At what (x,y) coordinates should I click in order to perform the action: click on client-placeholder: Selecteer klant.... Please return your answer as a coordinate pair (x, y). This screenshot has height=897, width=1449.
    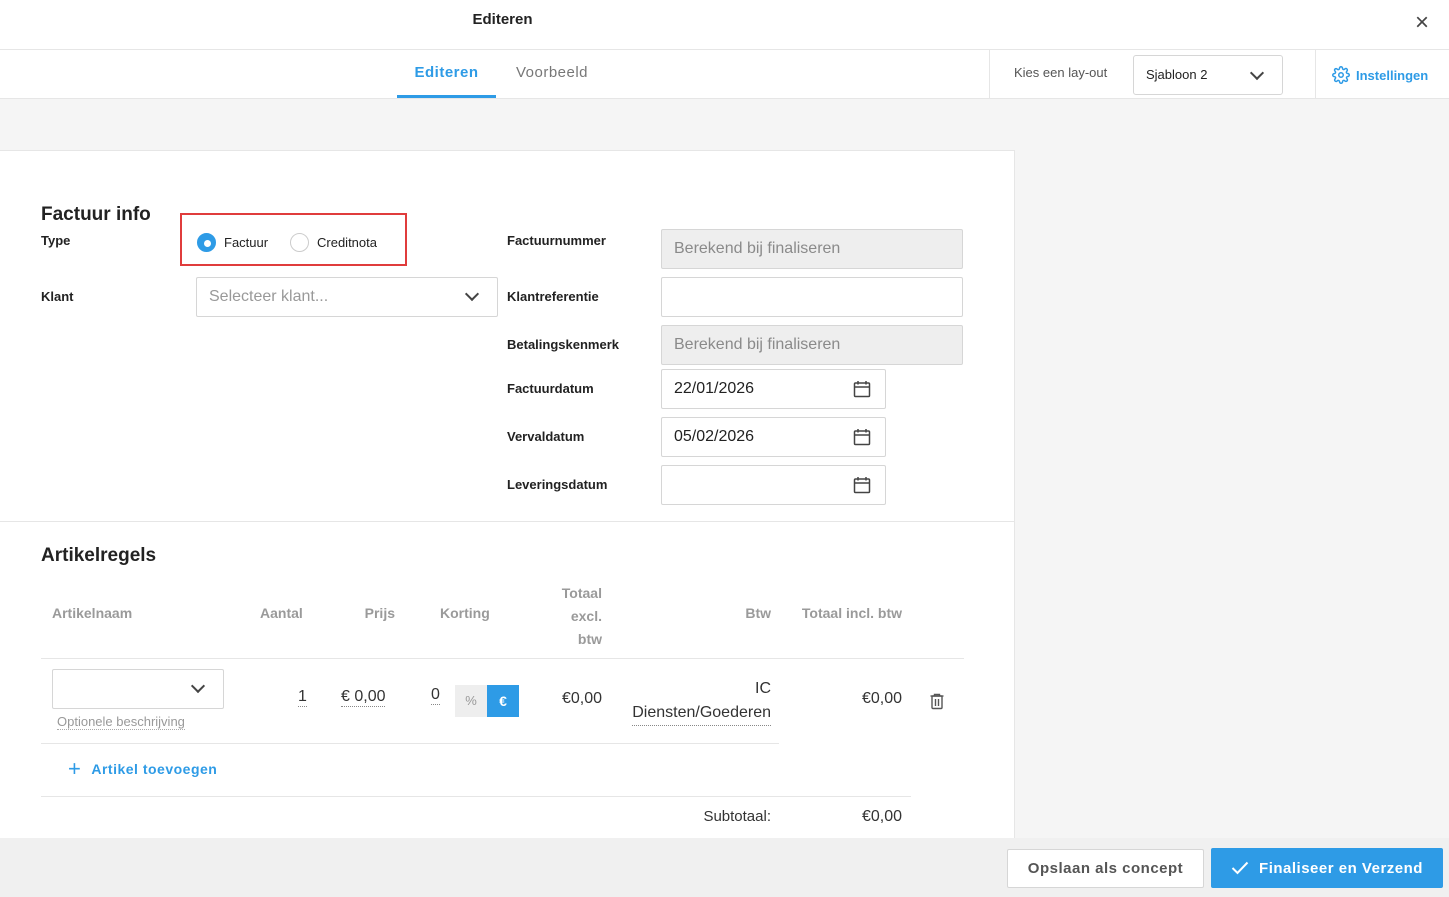
    Looking at the image, I should click on (269, 296).